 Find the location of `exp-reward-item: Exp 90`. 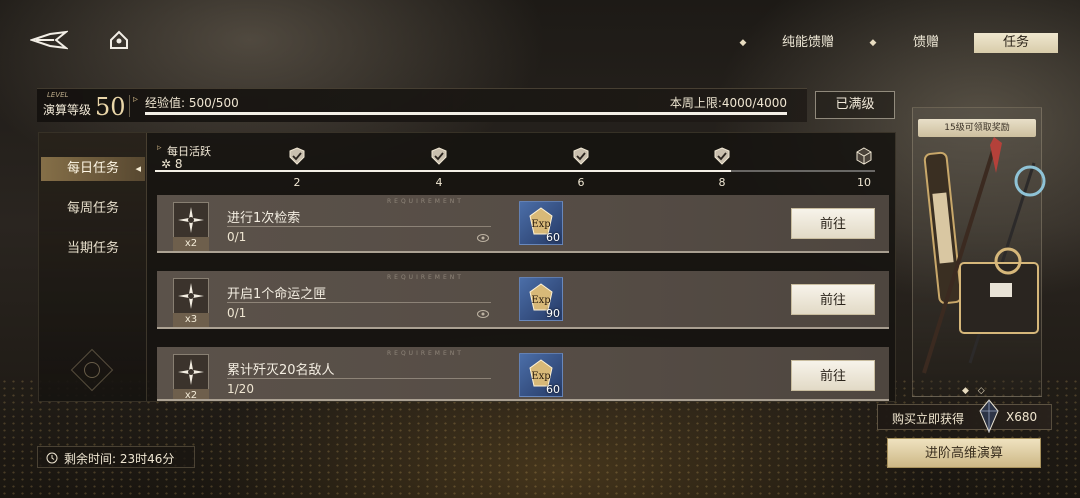

exp-reward-item: Exp 90 is located at coordinates (541, 299).